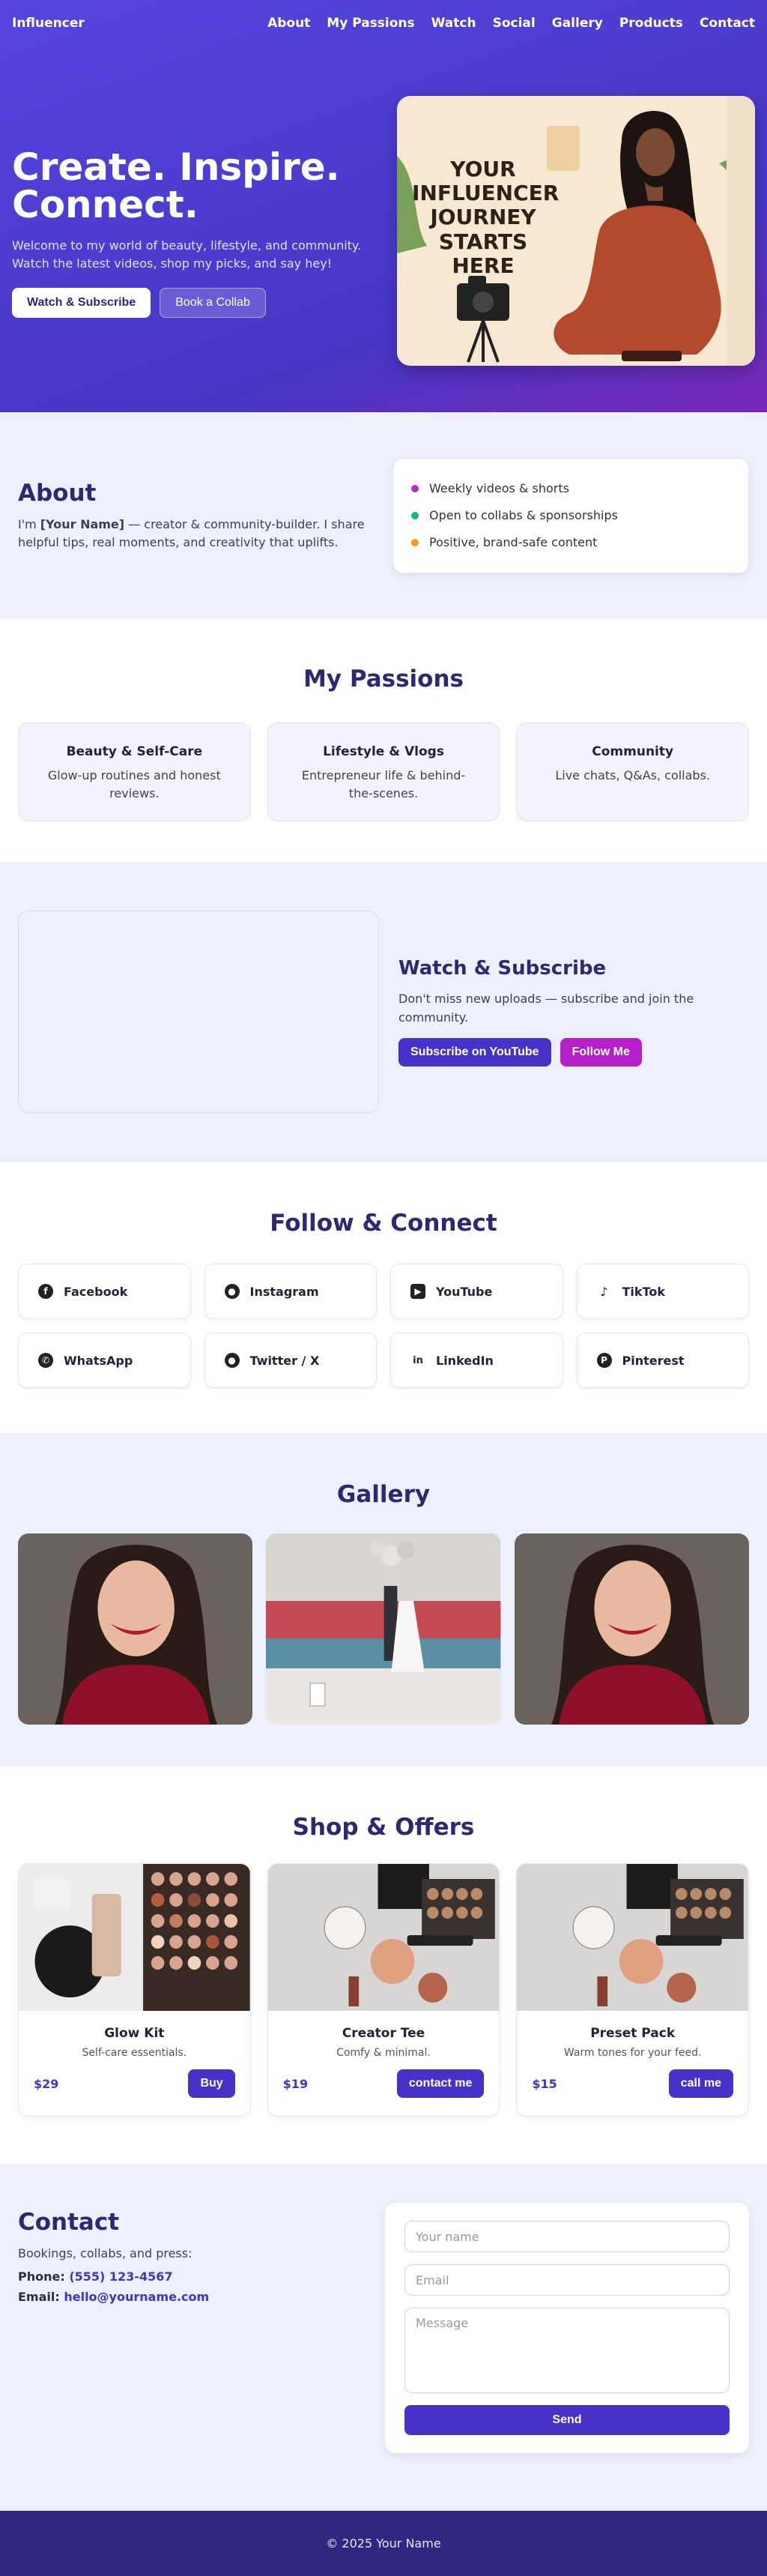 The height and width of the screenshot is (2576, 767). I want to click on product-name: Preset Pack, so click(633, 2033).